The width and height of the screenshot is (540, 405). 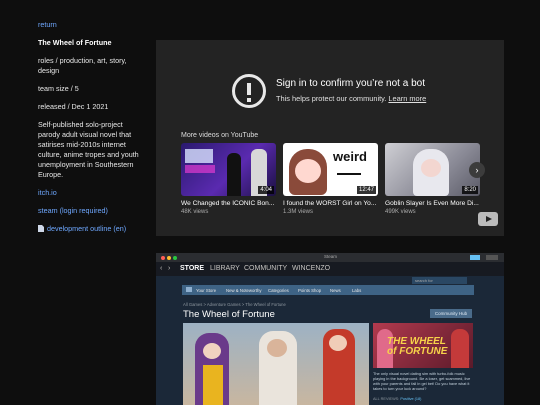 I want to click on outline-link: development outline (en), so click(x=92, y=229).